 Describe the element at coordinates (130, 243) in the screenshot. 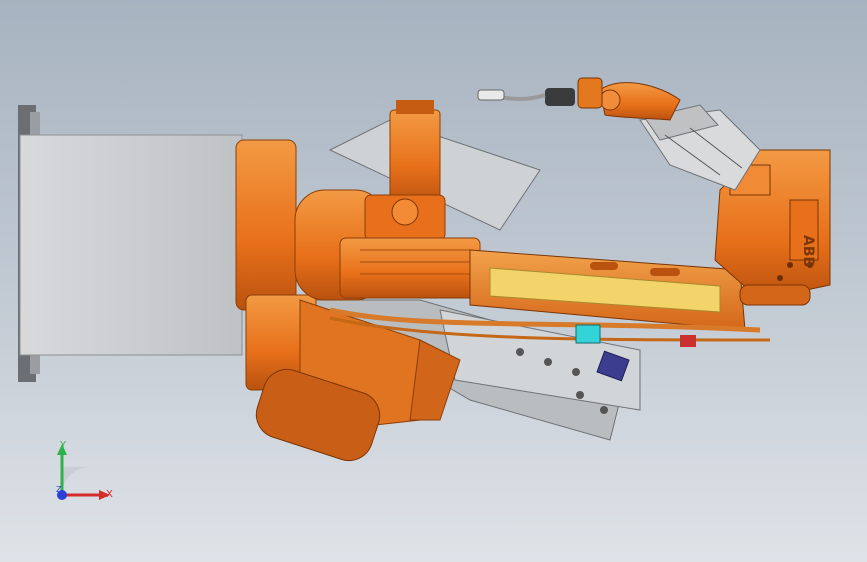

I see `positioner-plate-left` at that location.